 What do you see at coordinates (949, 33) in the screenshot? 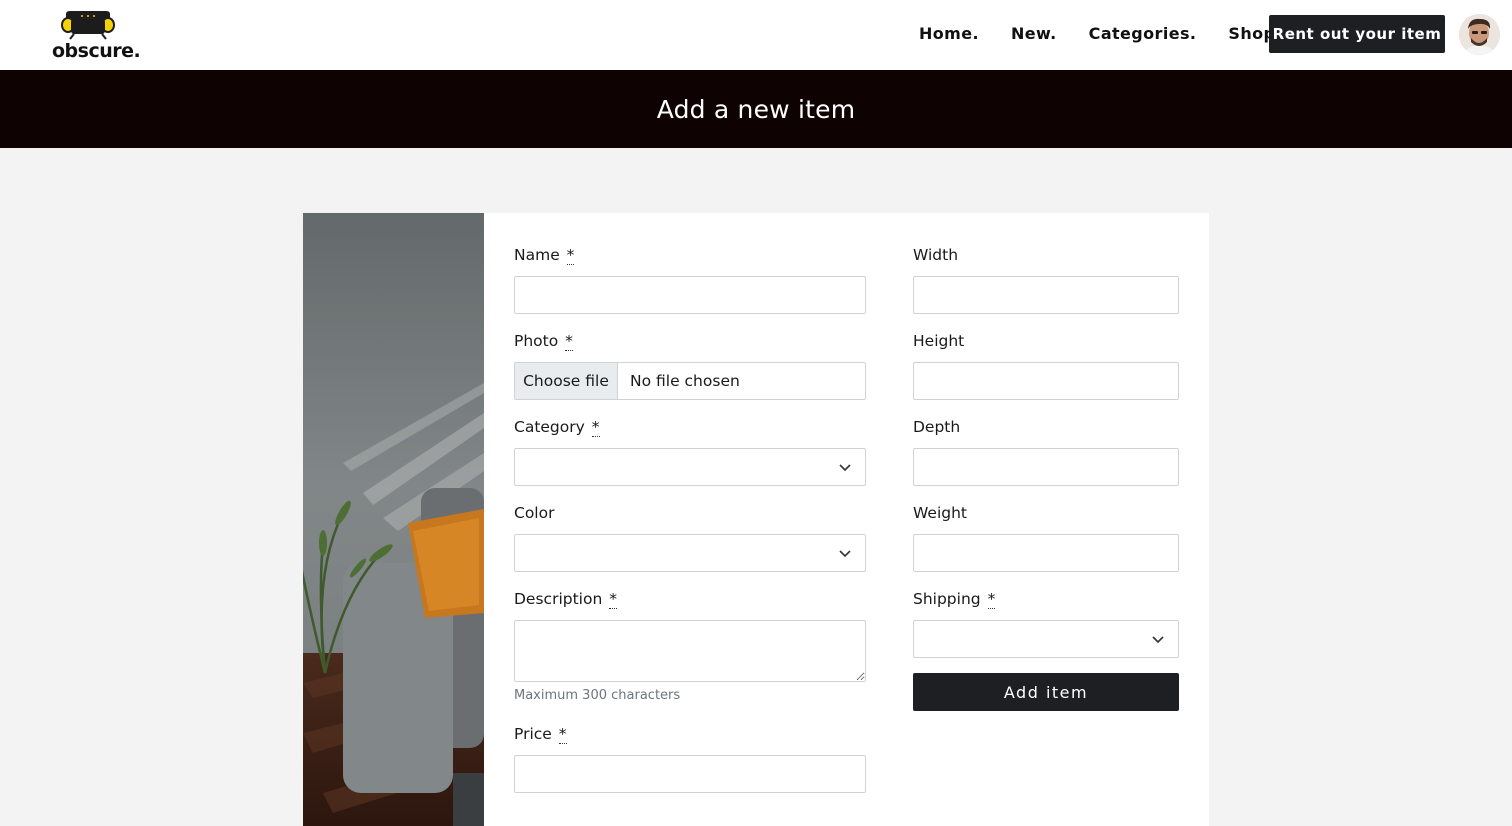
I see `nav-home-link: Home.` at bounding box center [949, 33].